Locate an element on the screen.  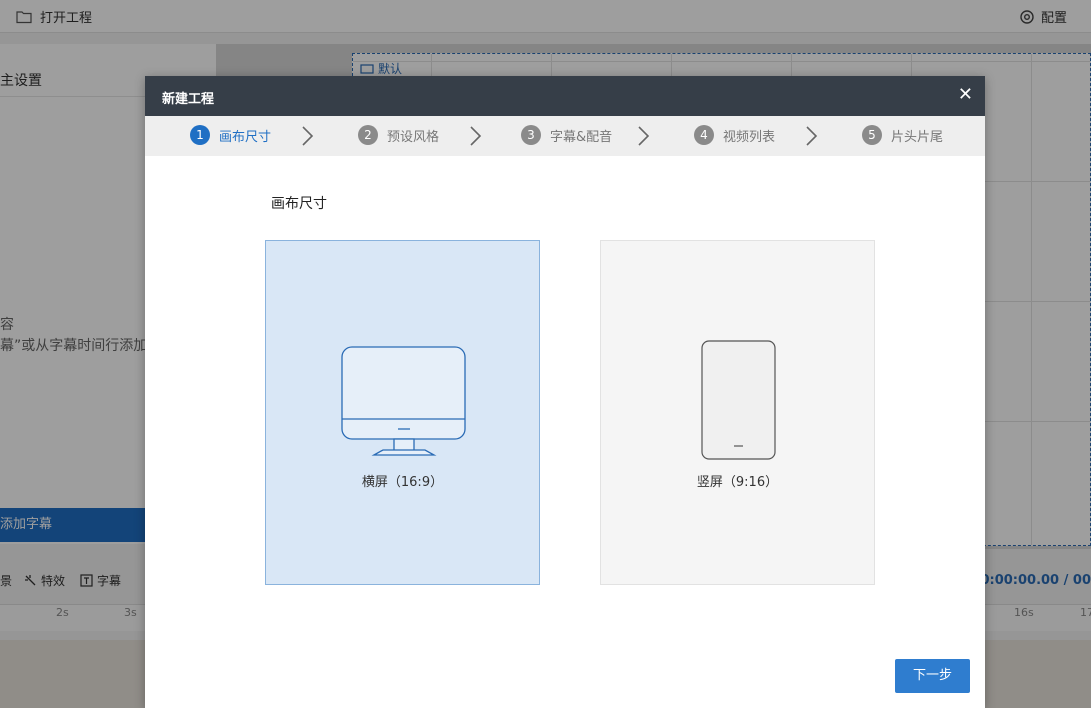
landscape-option-card: 横屏（16:9） is located at coordinates (402, 412).